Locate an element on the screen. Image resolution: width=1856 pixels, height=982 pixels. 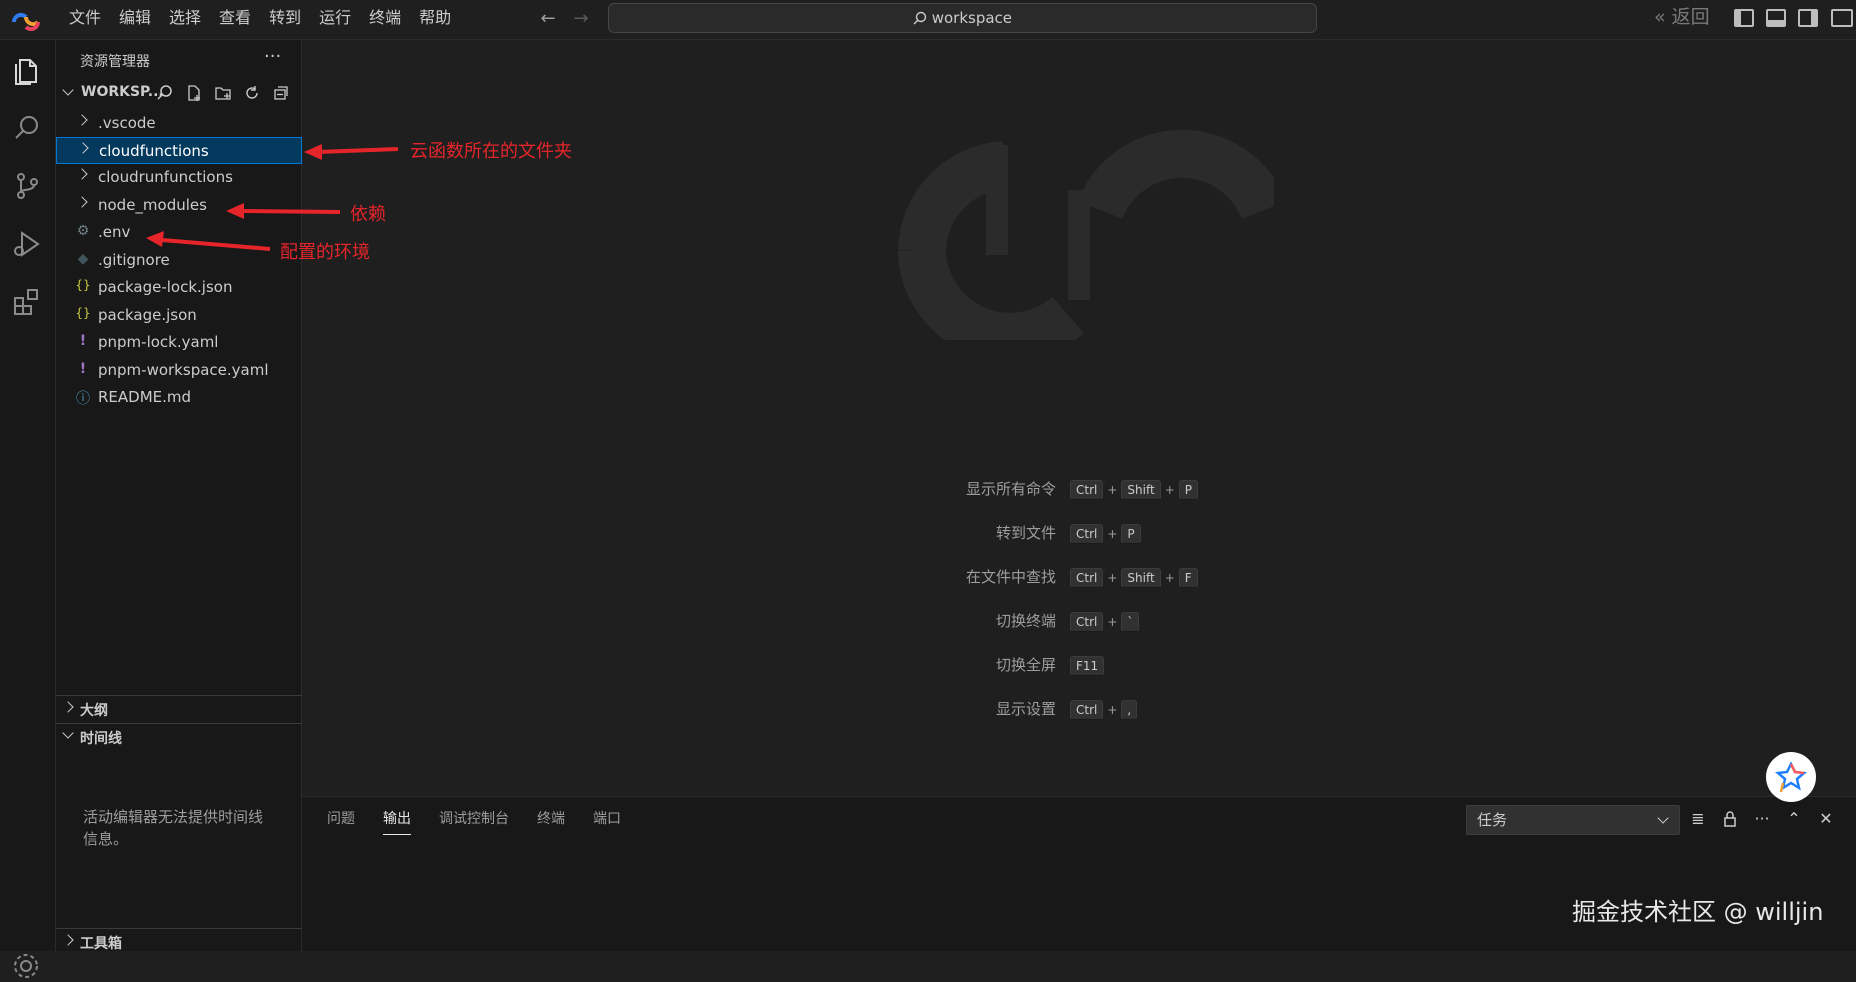
collapse-all-icon is located at coordinates (281, 93).